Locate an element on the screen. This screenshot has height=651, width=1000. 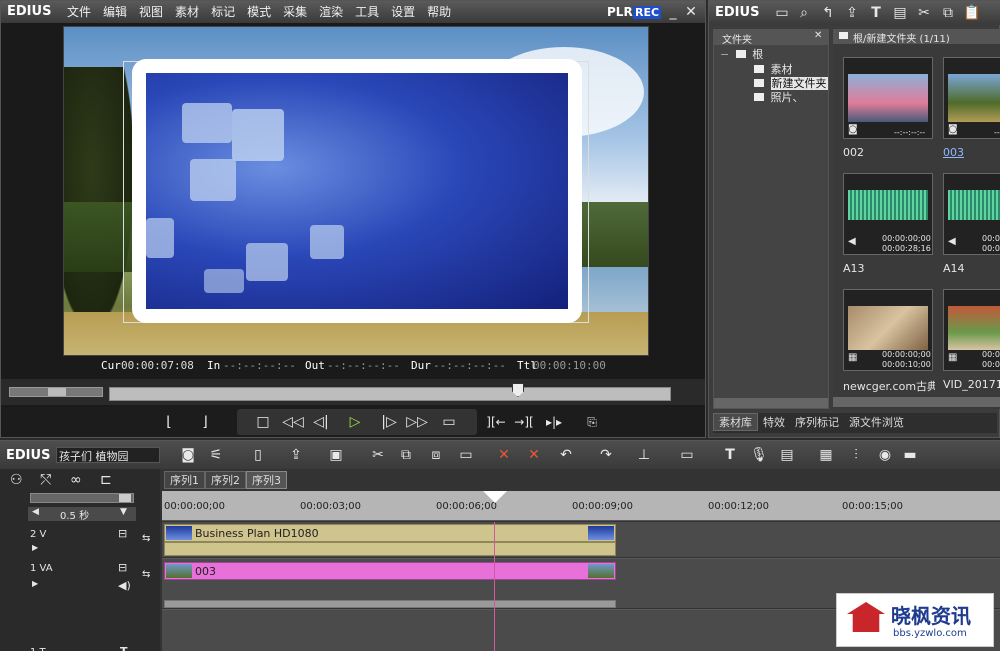
menu-marker: 标记 is located at coordinates (223, 12).